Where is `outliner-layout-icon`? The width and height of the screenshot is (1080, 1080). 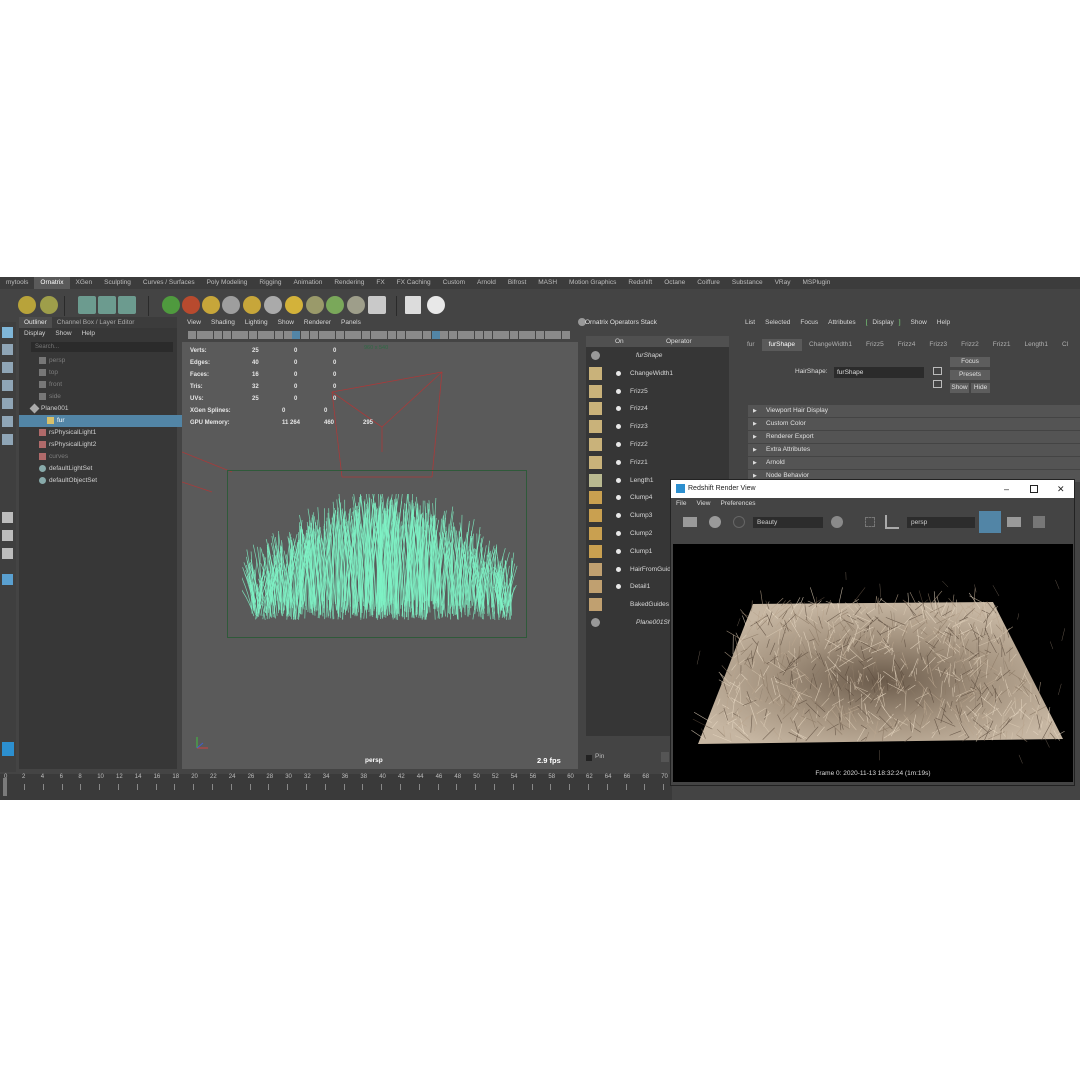
outliner-layout-icon is located at coordinates (7, 579).